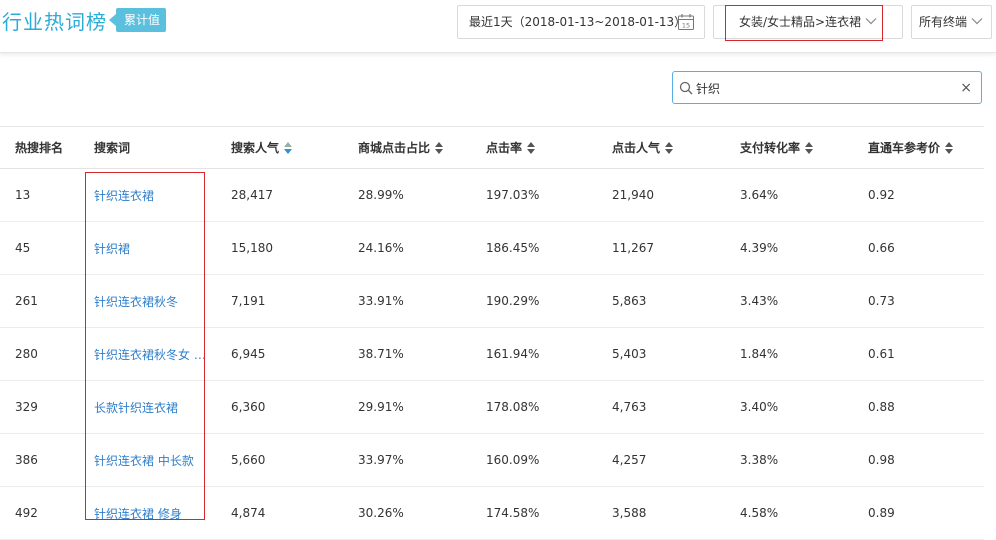 Image resolution: width=996 pixels, height=540 pixels. What do you see at coordinates (881, 354) in the screenshot?
I see `cell-ztc-price: 0.61` at bounding box center [881, 354].